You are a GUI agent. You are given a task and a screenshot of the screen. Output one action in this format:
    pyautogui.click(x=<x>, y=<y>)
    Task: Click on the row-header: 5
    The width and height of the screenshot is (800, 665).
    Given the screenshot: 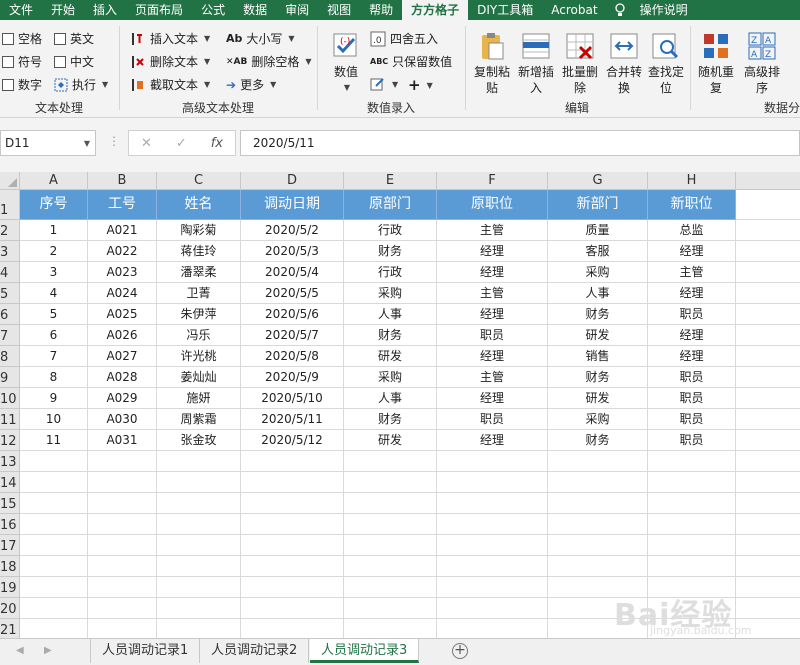 What is the action you would take?
    pyautogui.click(x=10, y=293)
    